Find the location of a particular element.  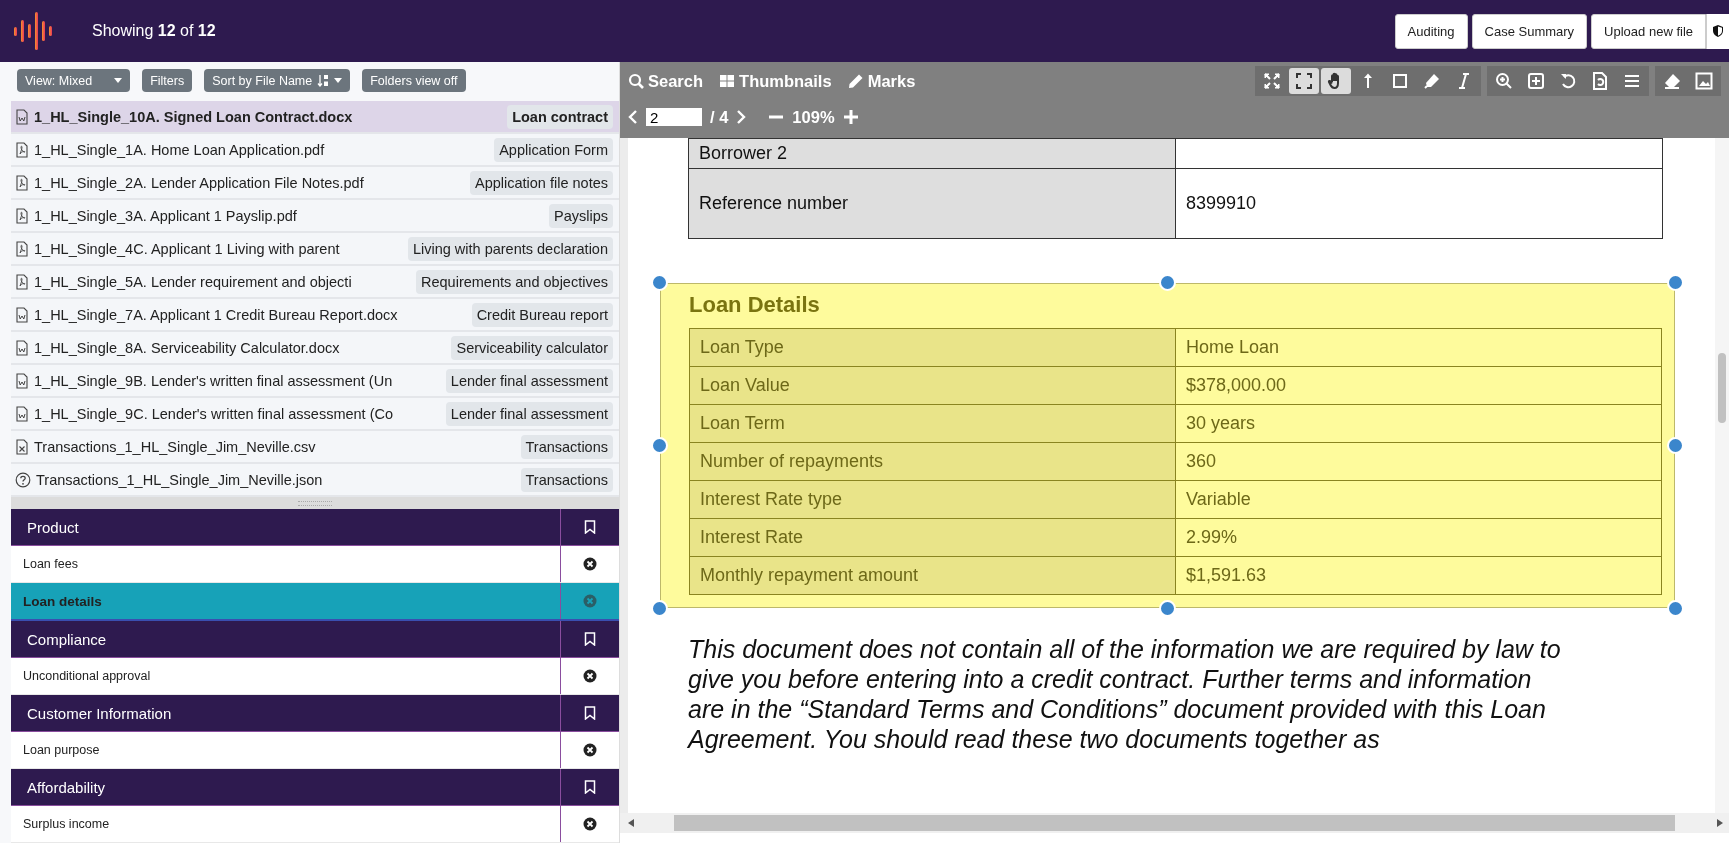

marker-icon is located at coordinates (1432, 81).